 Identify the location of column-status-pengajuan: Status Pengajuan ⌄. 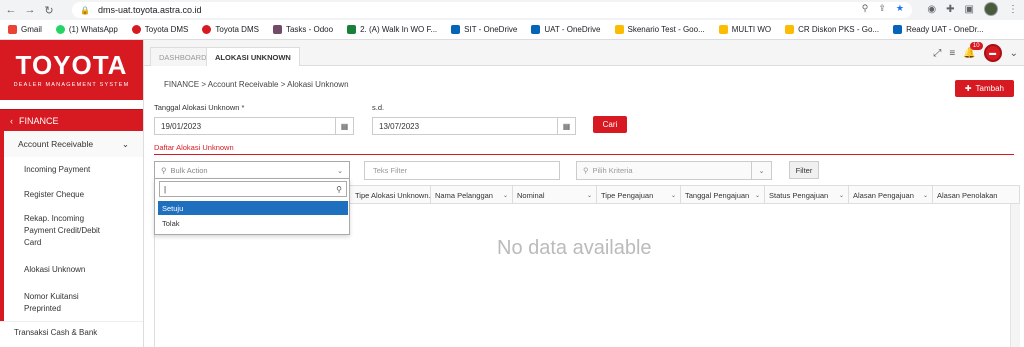
(807, 195).